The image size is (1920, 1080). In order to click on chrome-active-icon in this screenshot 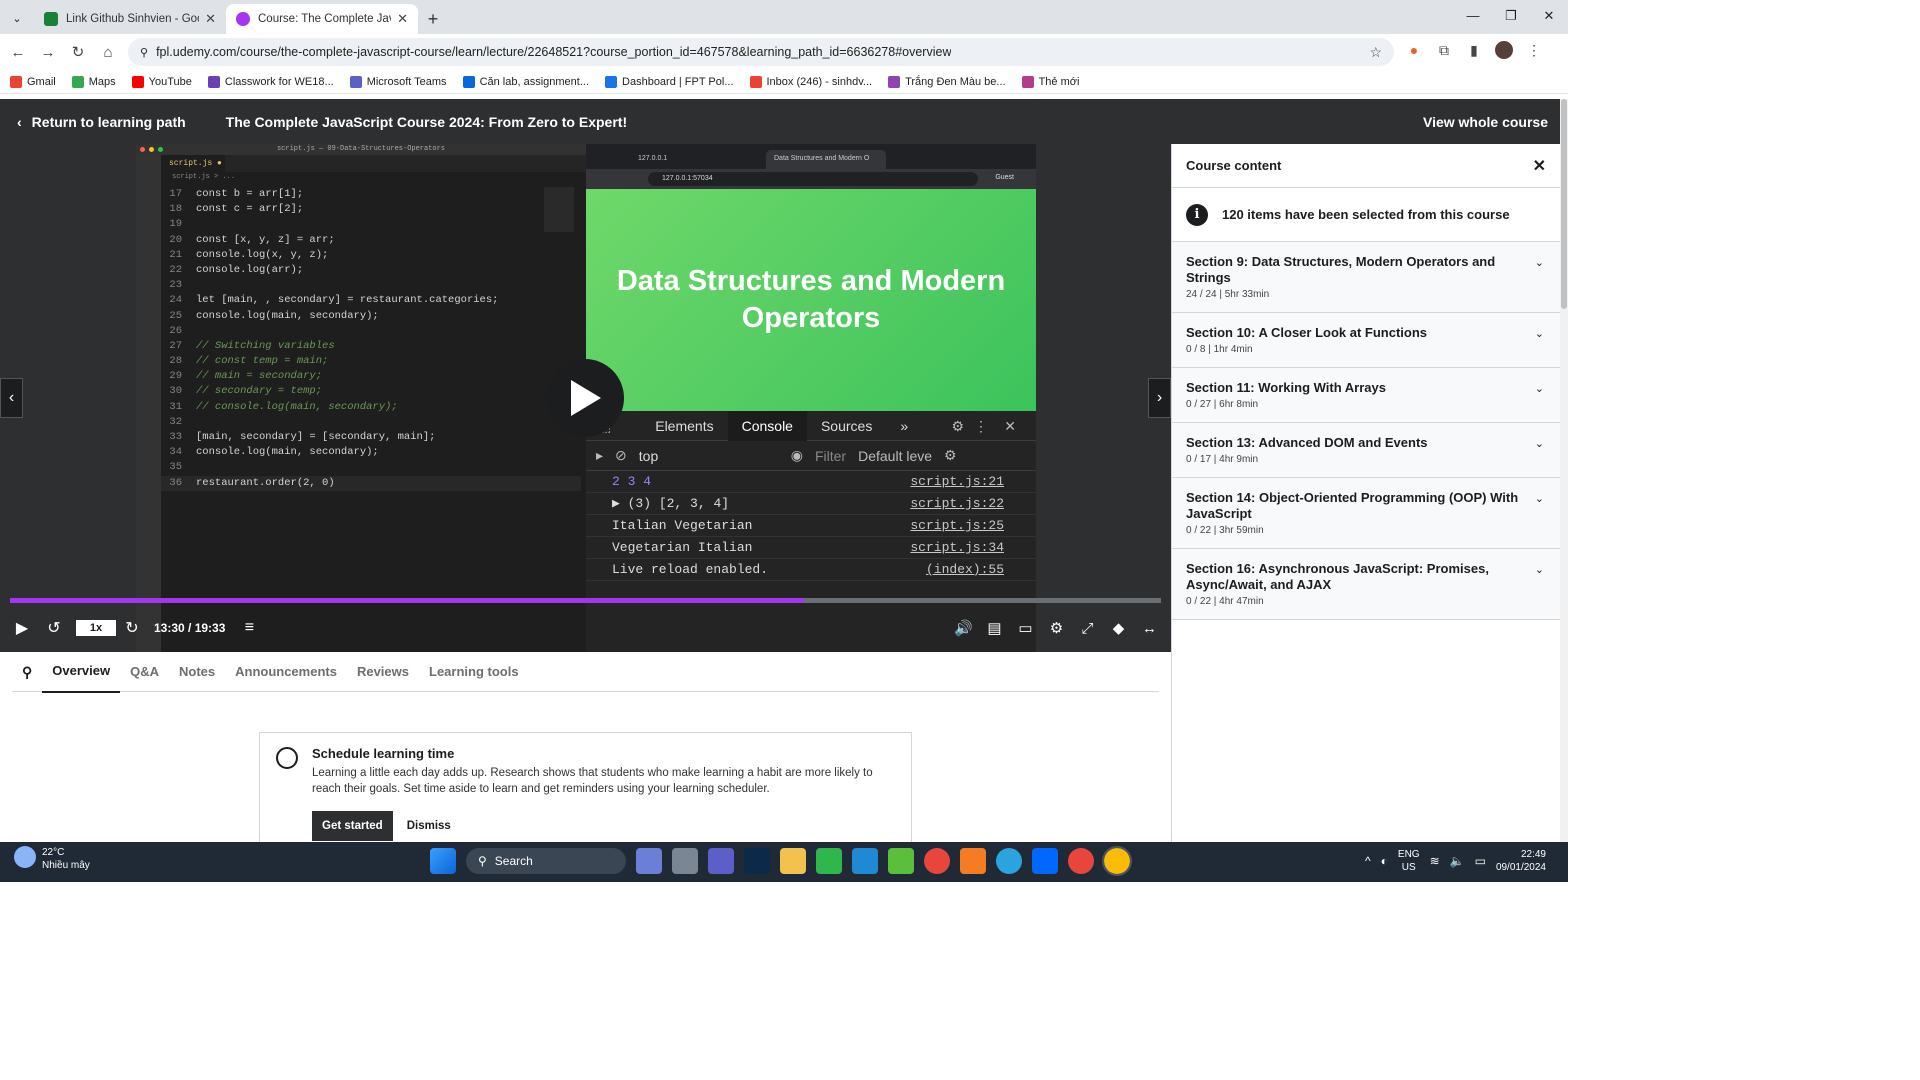, I will do `click(1117, 861)`.